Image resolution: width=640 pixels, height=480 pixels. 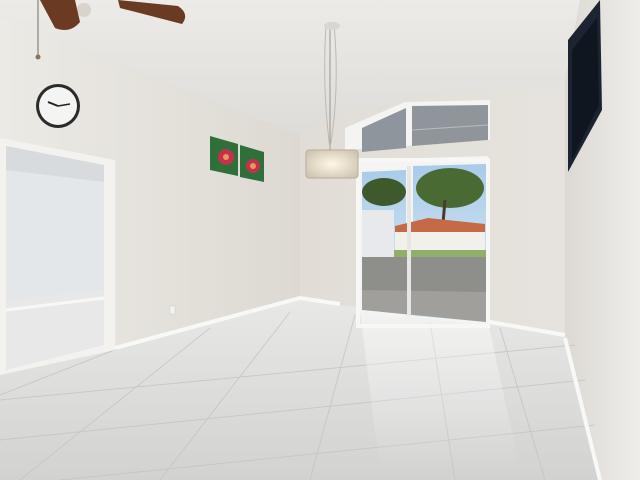 What do you see at coordinates (172, 310) in the screenshot?
I see `wall-outlet-icon` at bounding box center [172, 310].